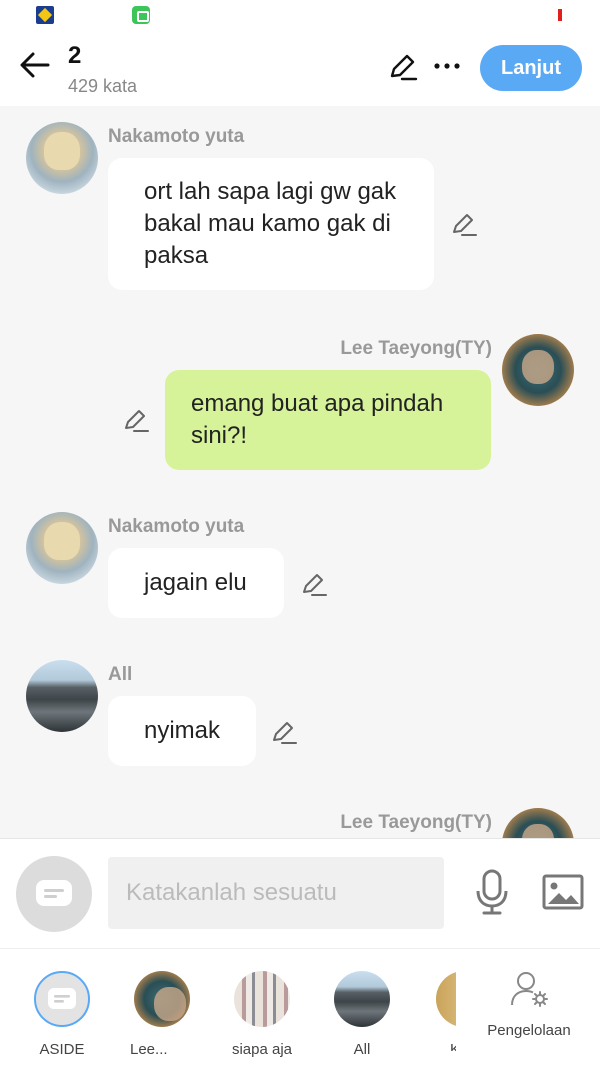 This screenshot has height=1067, width=600. Describe the element at coordinates (447, 66) in the screenshot. I see `more-options-icon` at that location.